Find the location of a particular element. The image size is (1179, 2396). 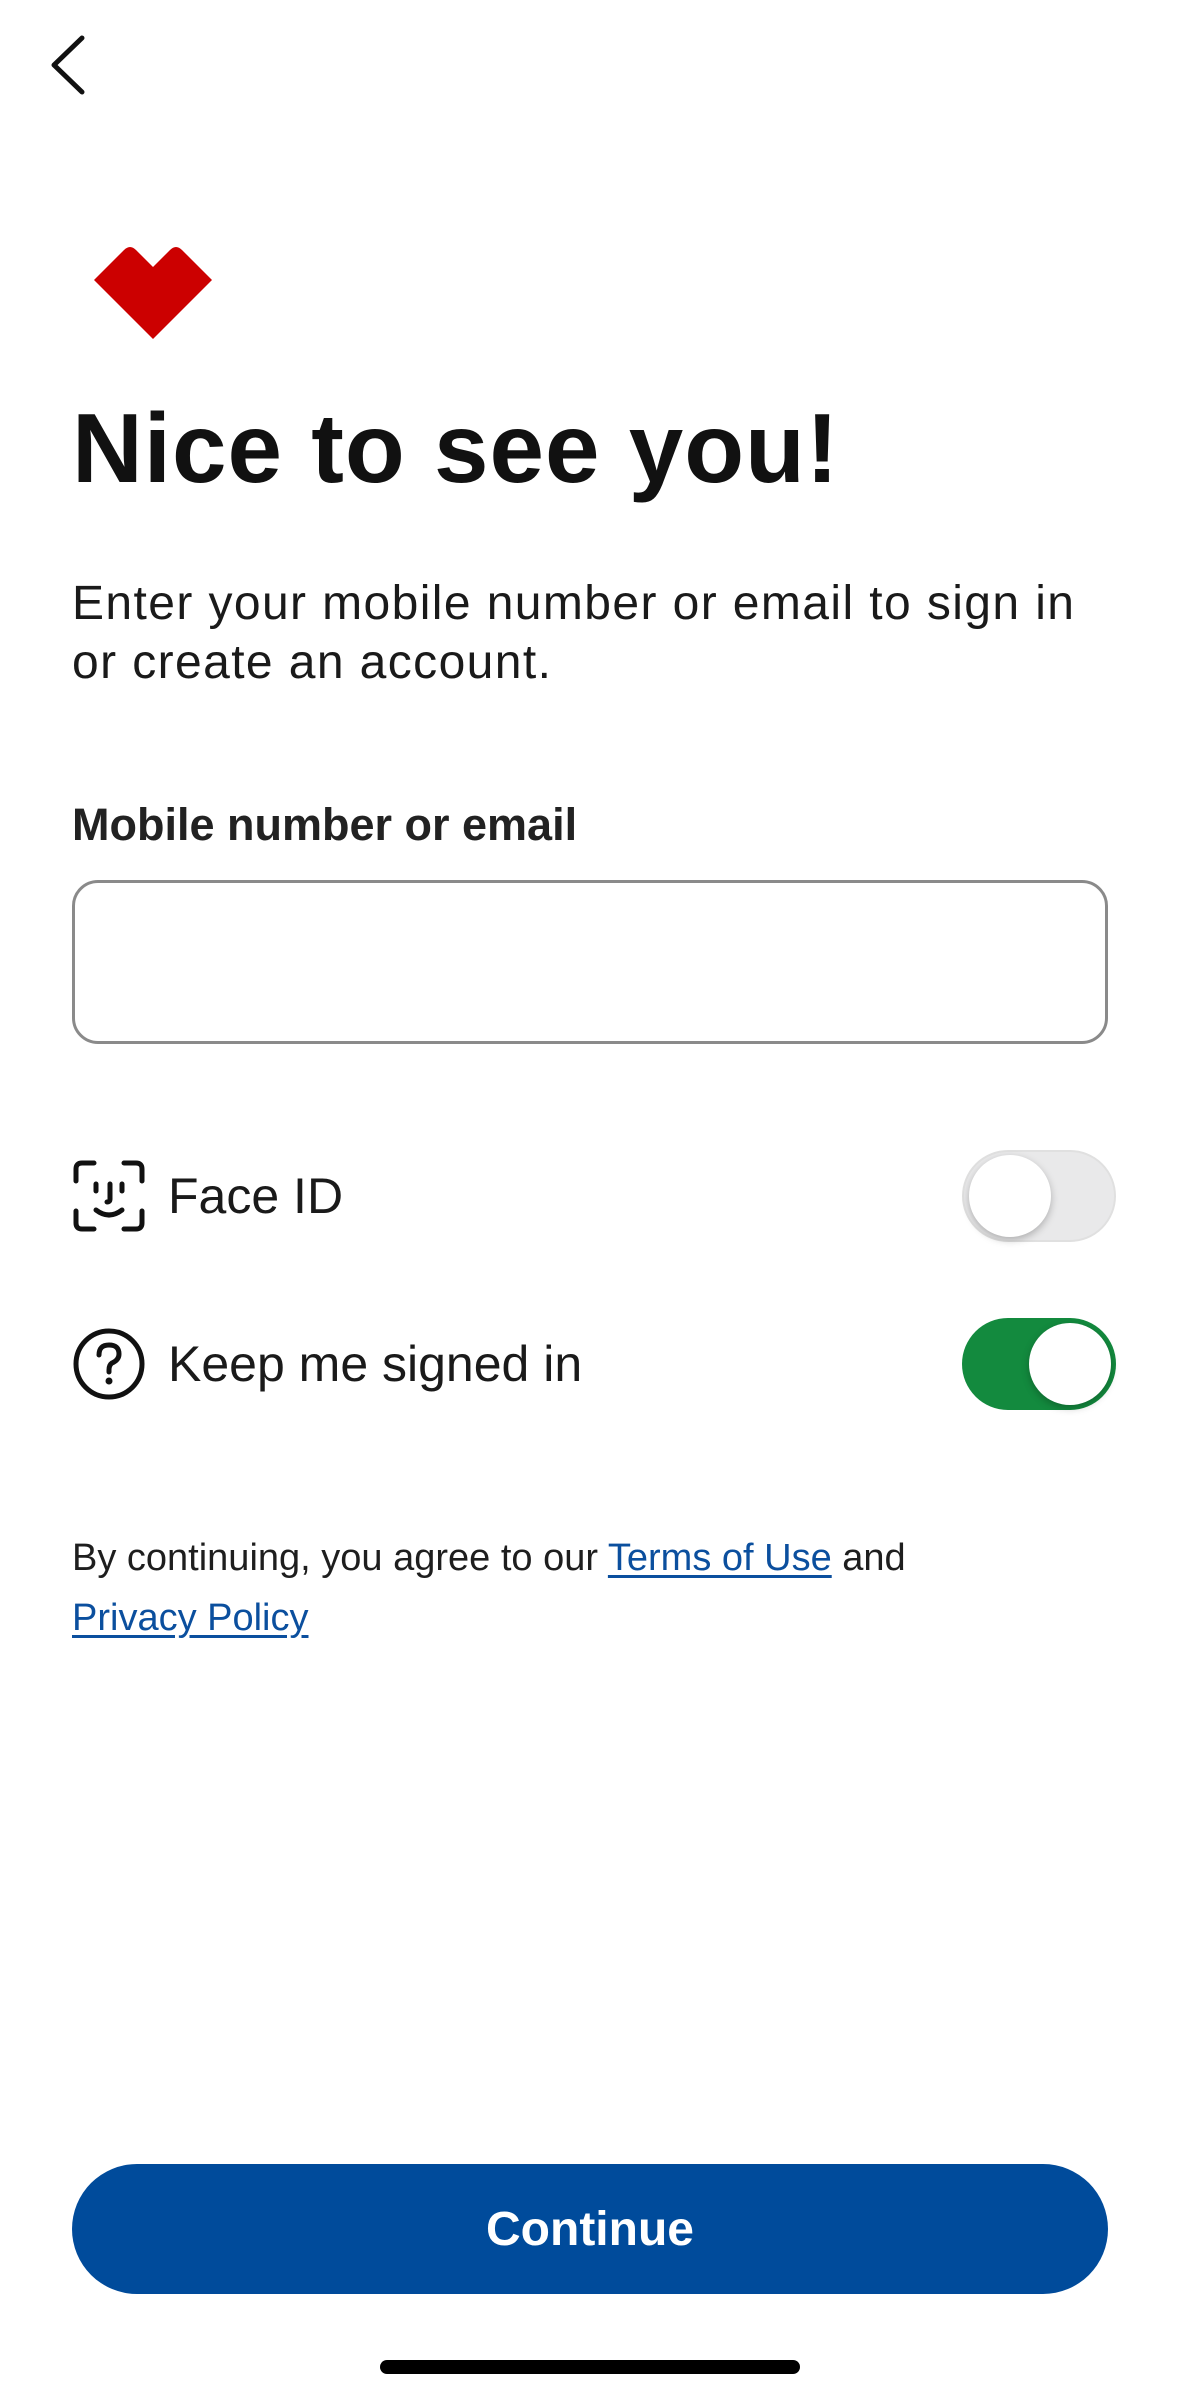

back-button is located at coordinates (68, 65).